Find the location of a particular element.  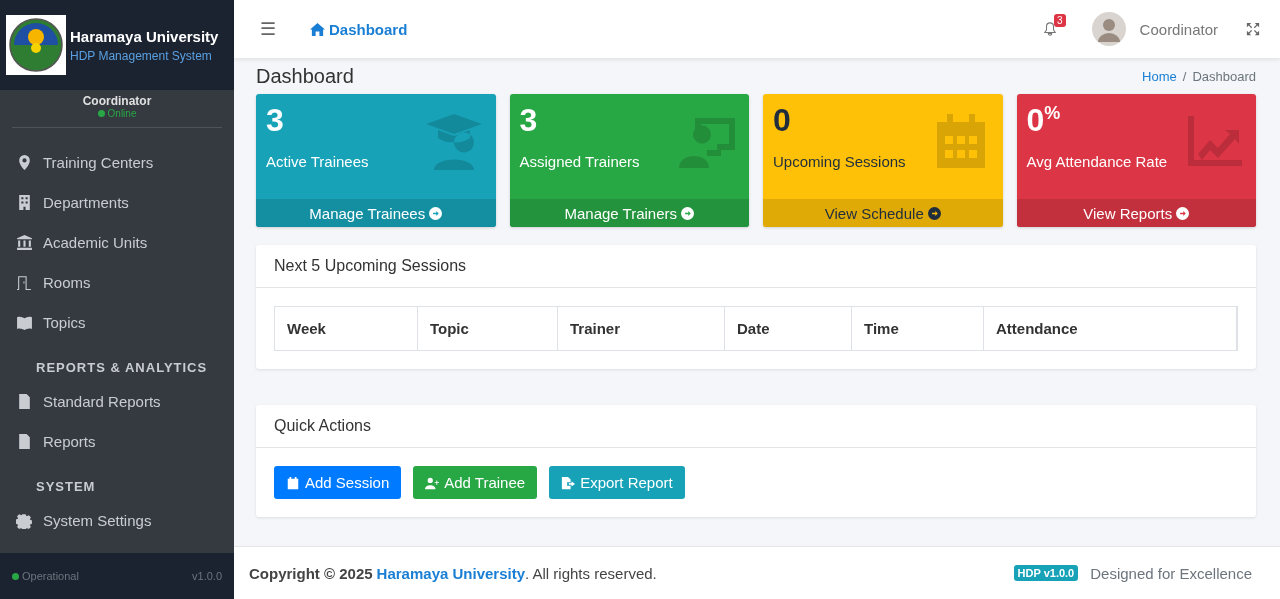

university-logo-icon is located at coordinates (36, 45).